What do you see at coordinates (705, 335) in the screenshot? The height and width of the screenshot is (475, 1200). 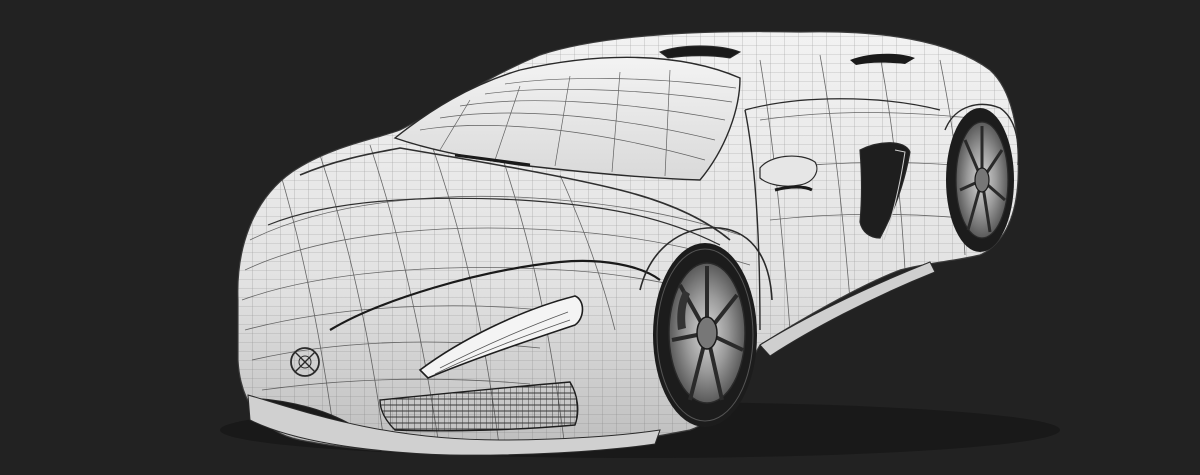 I see `front-wheel` at bounding box center [705, 335].